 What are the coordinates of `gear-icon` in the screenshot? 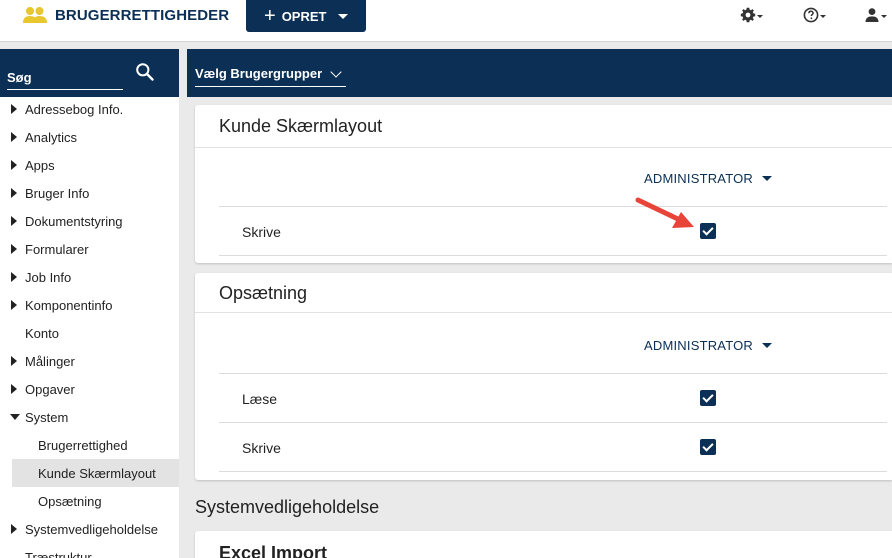 It's located at (748, 15).